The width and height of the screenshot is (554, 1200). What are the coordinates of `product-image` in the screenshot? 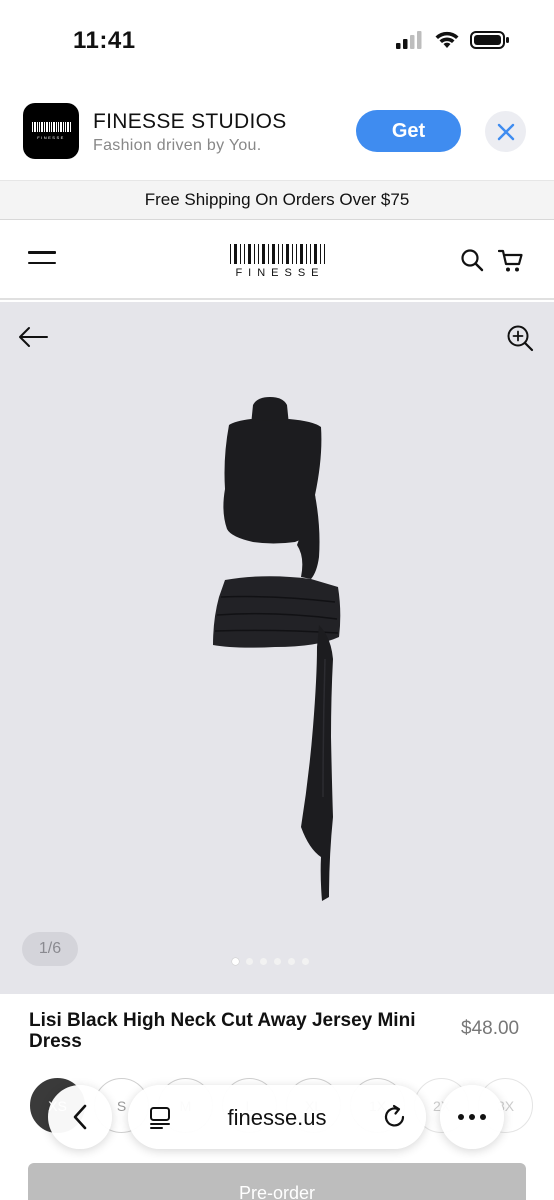 It's located at (277, 649).